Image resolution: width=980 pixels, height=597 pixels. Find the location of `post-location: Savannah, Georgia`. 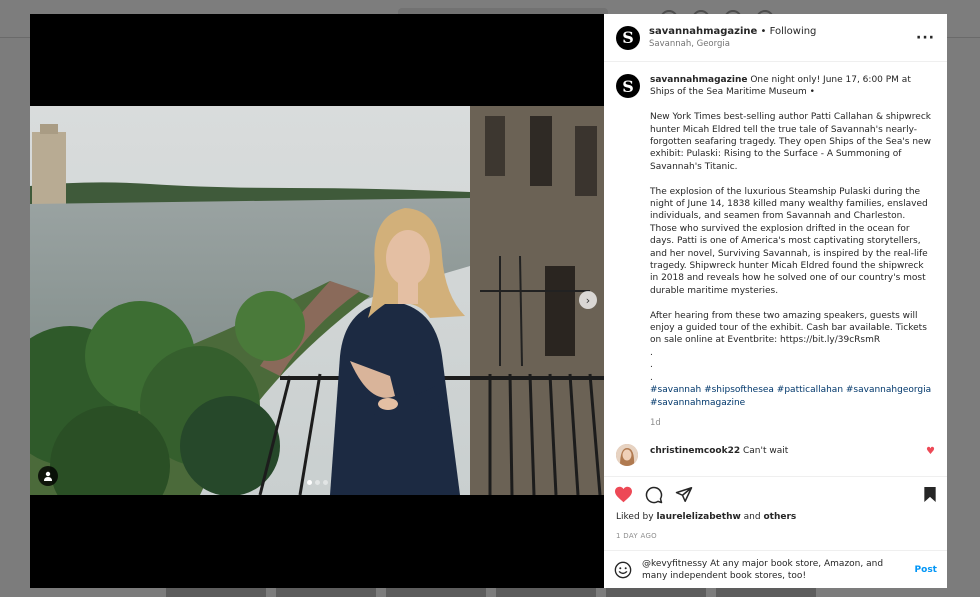

post-location: Savannah, Georgia is located at coordinates (782, 44).